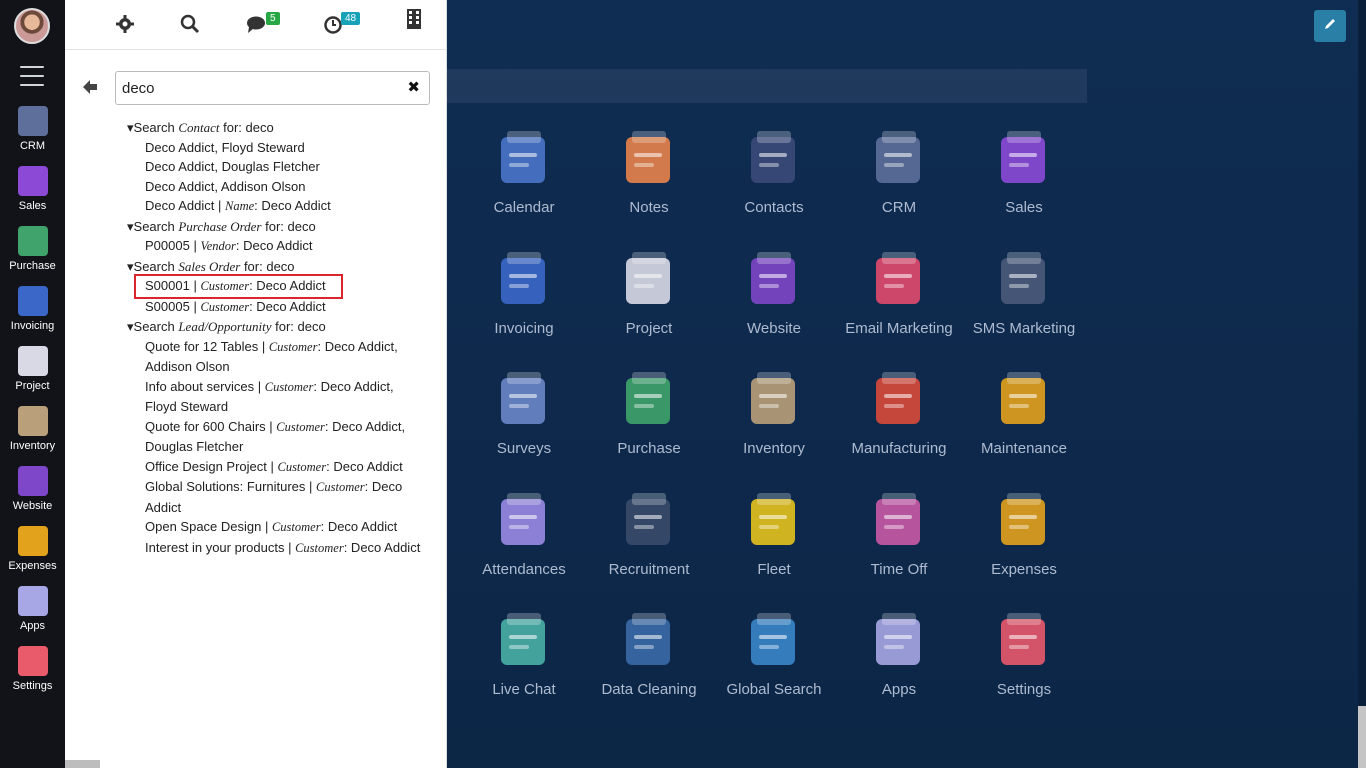 The height and width of the screenshot is (768, 1366). I want to click on app-tile-crm: CRM, so click(899, 171).